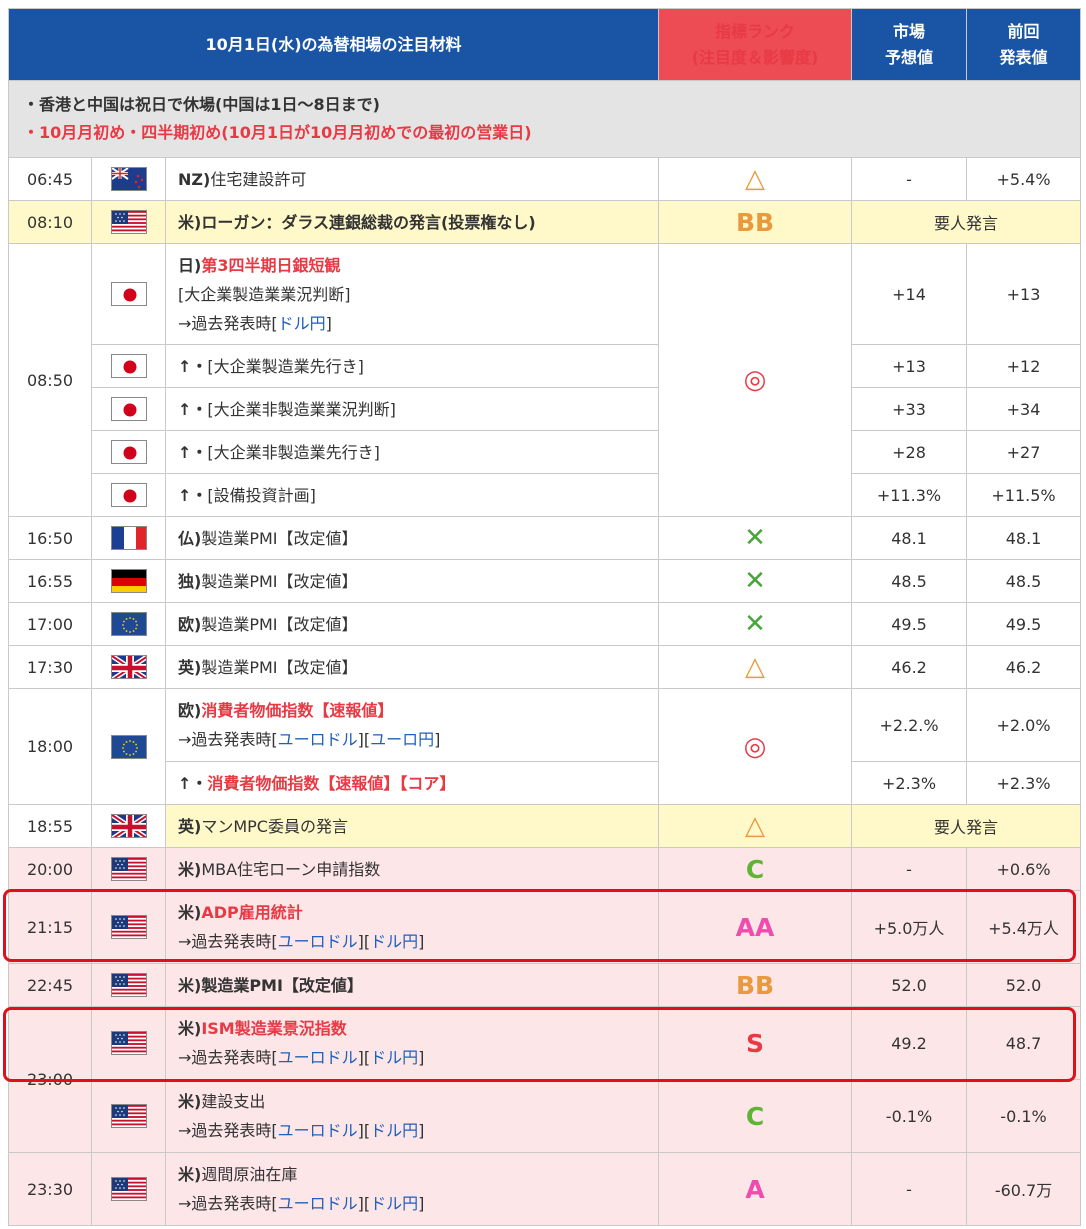 The height and width of the screenshot is (1229, 1086). Describe the element at coordinates (50, 581) in the screenshot. I see `time-cell: 16:55` at that location.